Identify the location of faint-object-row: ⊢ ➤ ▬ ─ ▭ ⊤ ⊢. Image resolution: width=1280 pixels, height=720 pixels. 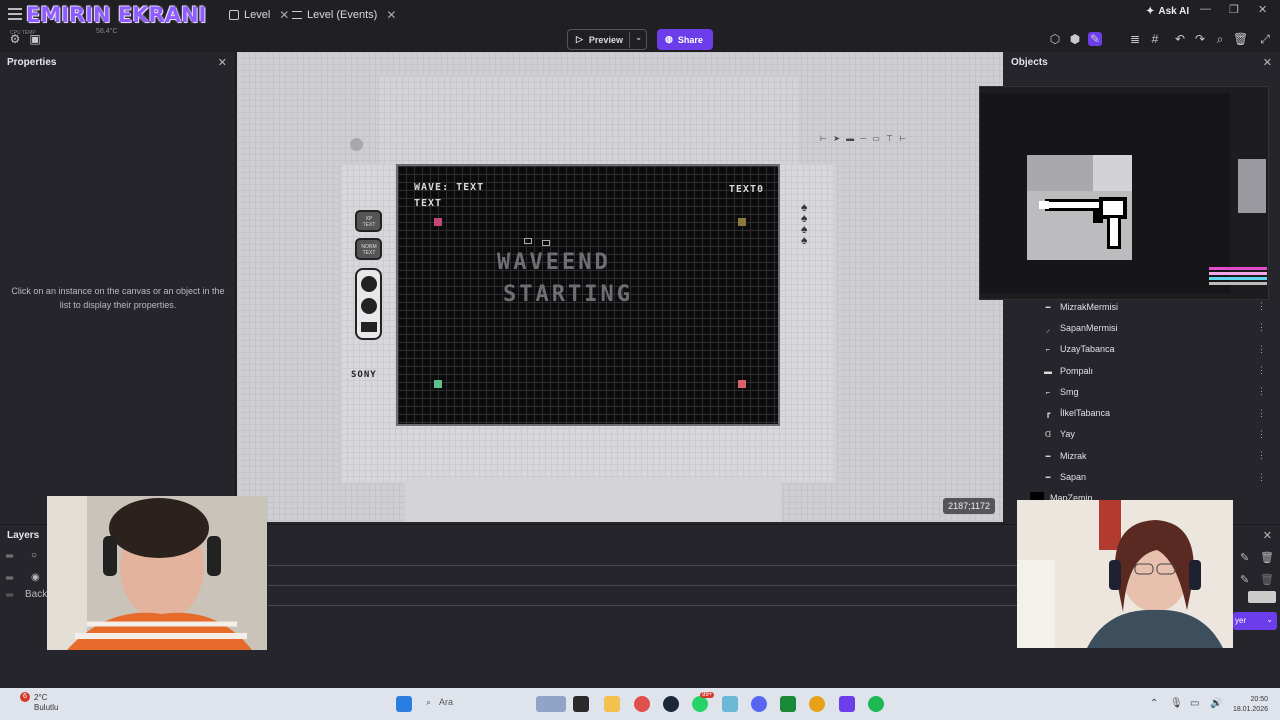
(864, 138).